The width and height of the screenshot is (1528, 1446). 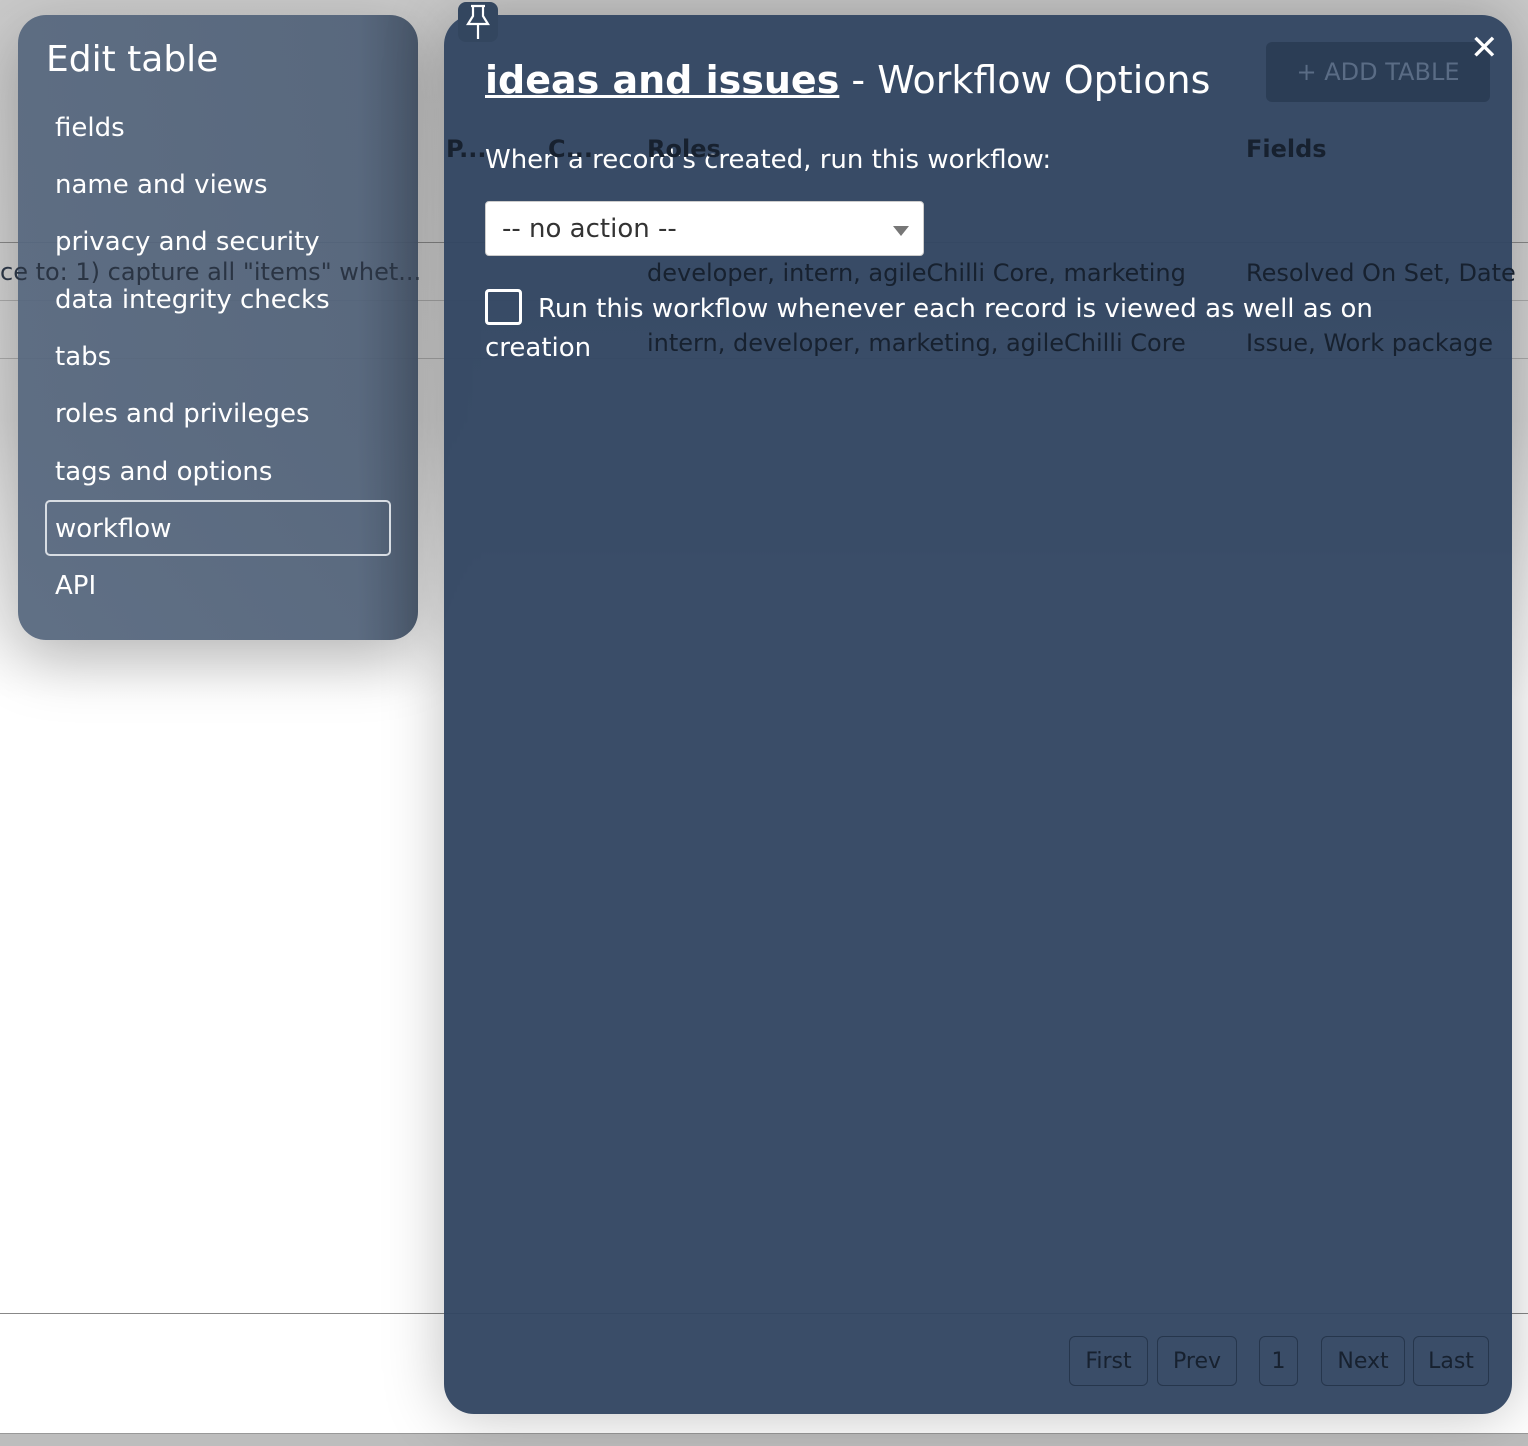 I want to click on run-on-view-checkbox, so click(x=503, y=307).